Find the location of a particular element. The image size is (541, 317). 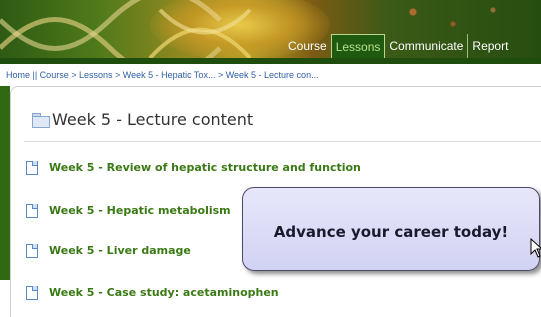

nav-report: Report is located at coordinates (489, 46).